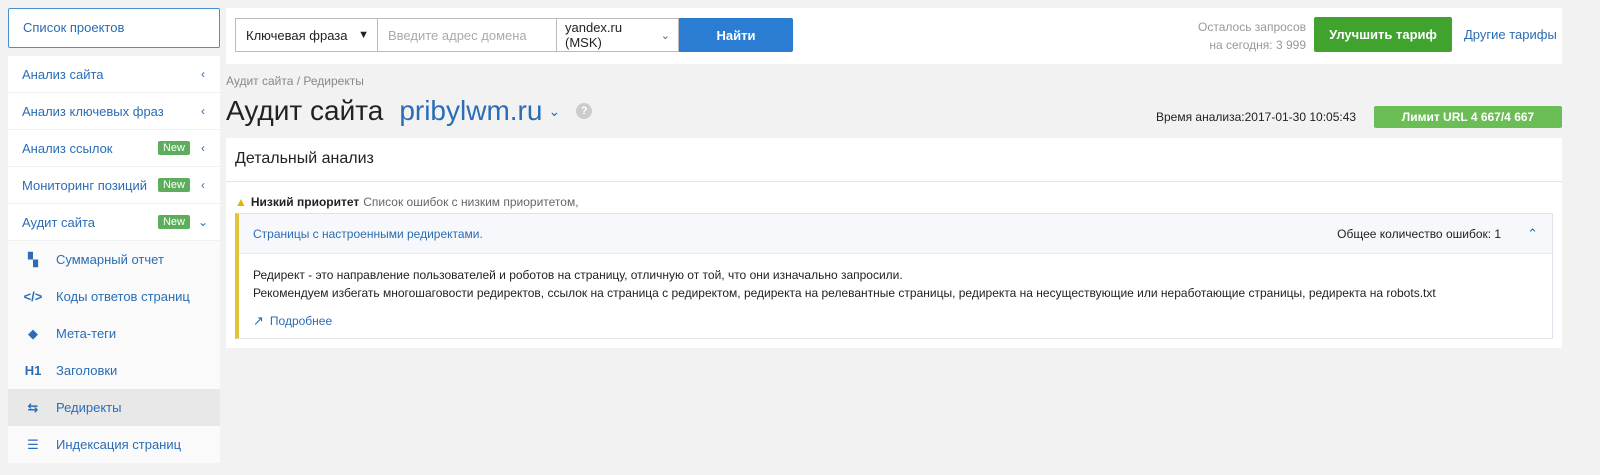  I want to click on code-icon: </>, so click(33, 296).